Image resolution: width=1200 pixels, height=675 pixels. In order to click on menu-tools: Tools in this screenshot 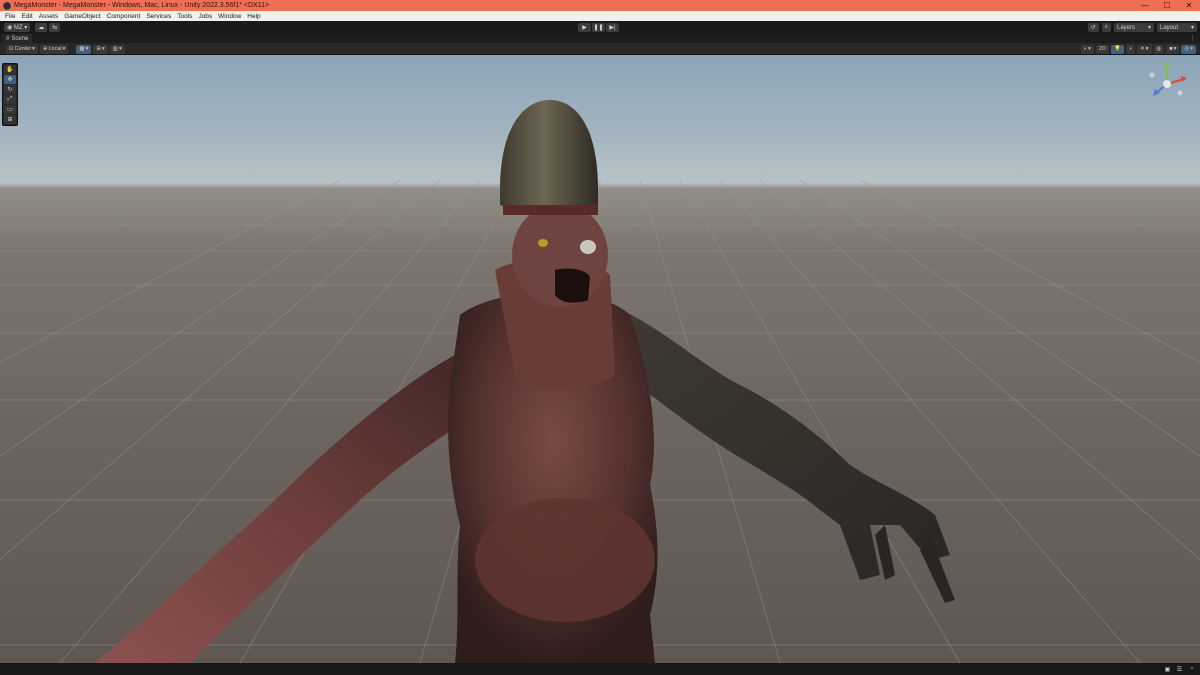, I will do `click(184, 16)`.